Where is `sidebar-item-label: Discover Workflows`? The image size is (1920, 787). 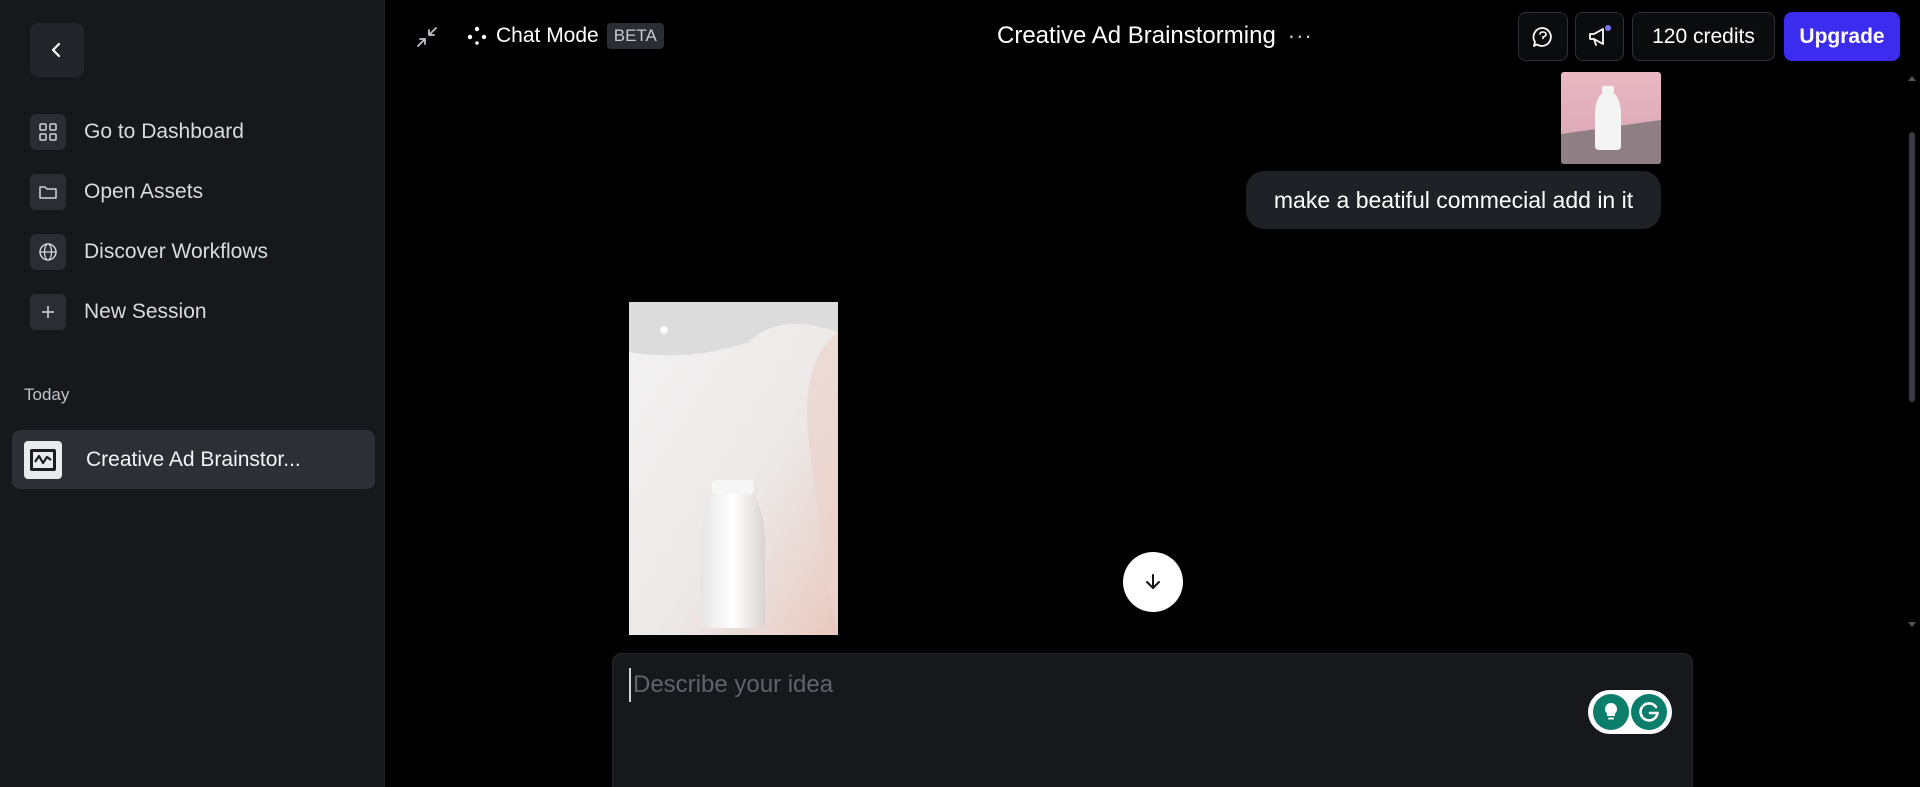 sidebar-item-label: Discover Workflows is located at coordinates (176, 251).